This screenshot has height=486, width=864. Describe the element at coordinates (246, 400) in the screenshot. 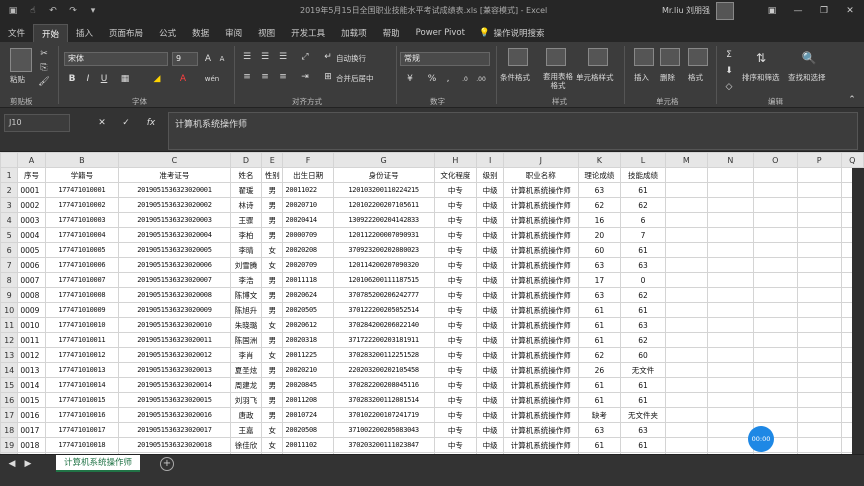

I see `cell: 刘羽飞` at that location.